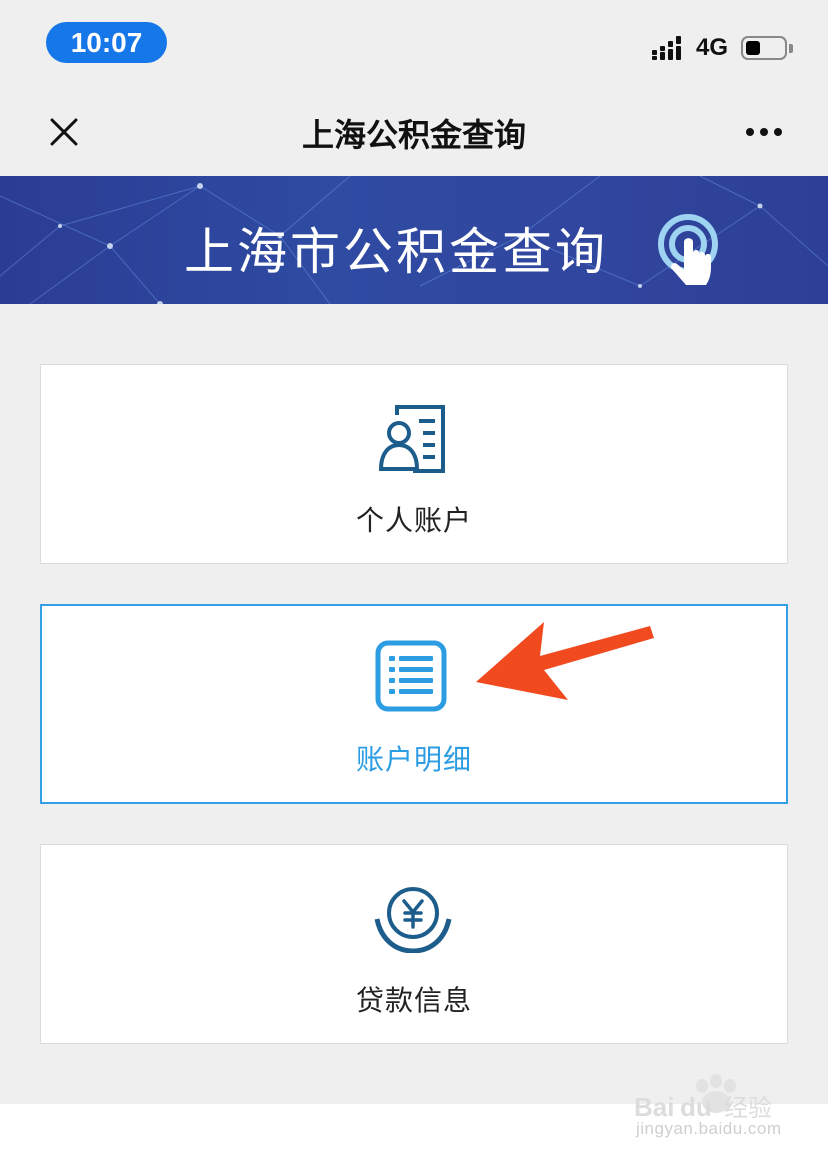 Image resolution: width=828 pixels, height=1159 pixels. Describe the element at coordinates (413, 135) in the screenshot. I see `page-title: 上海公积金查询` at that location.